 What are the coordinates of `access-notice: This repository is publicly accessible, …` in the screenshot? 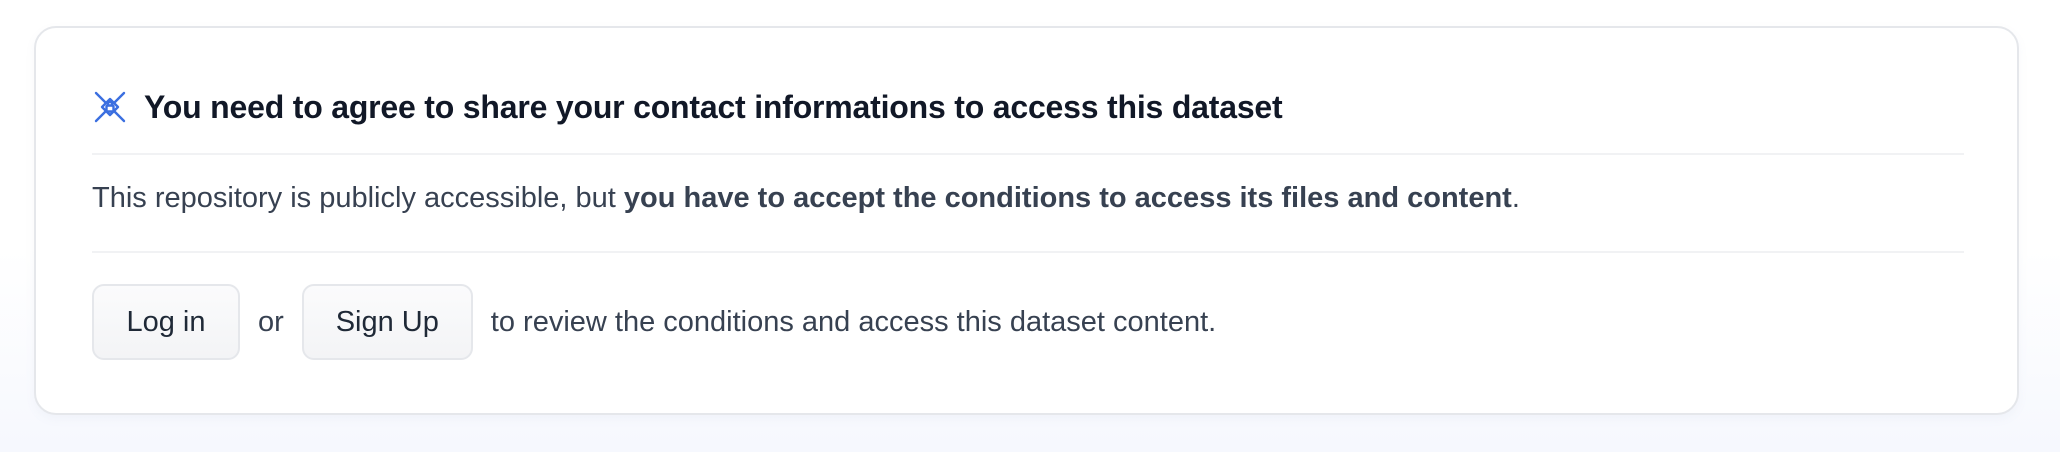 It's located at (806, 198).